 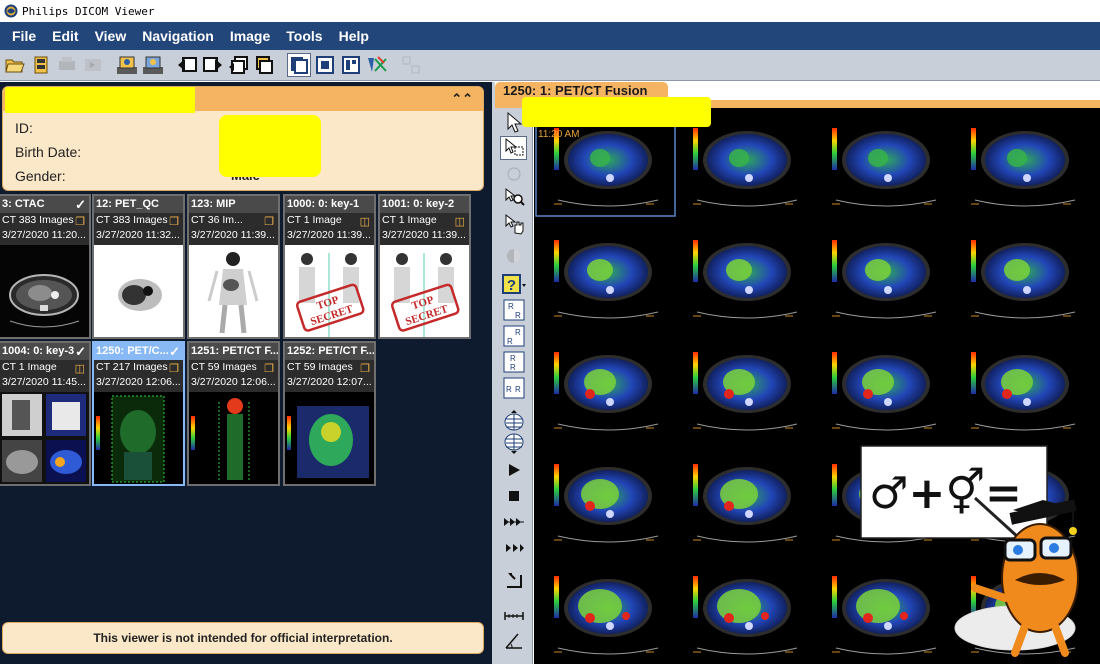 I want to click on zoom-cursor-icon, so click(x=513, y=174).